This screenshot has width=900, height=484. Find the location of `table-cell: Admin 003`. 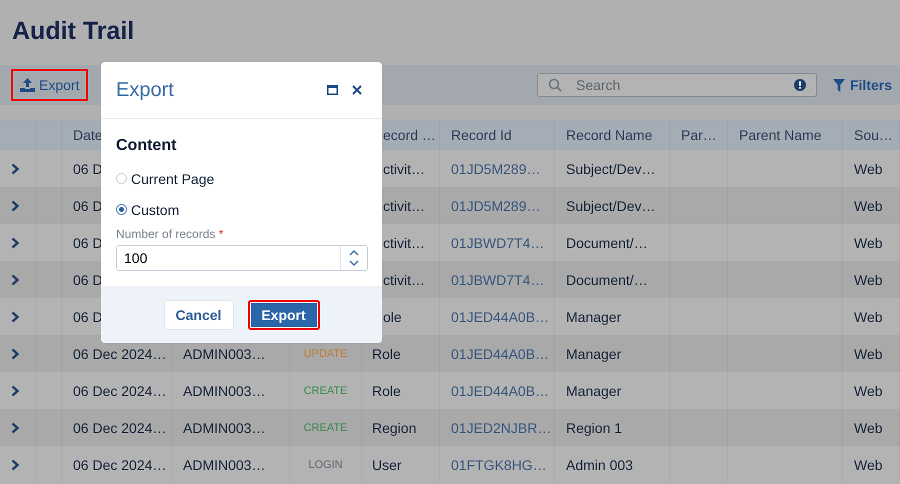

table-cell: Admin 003 is located at coordinates (599, 464).